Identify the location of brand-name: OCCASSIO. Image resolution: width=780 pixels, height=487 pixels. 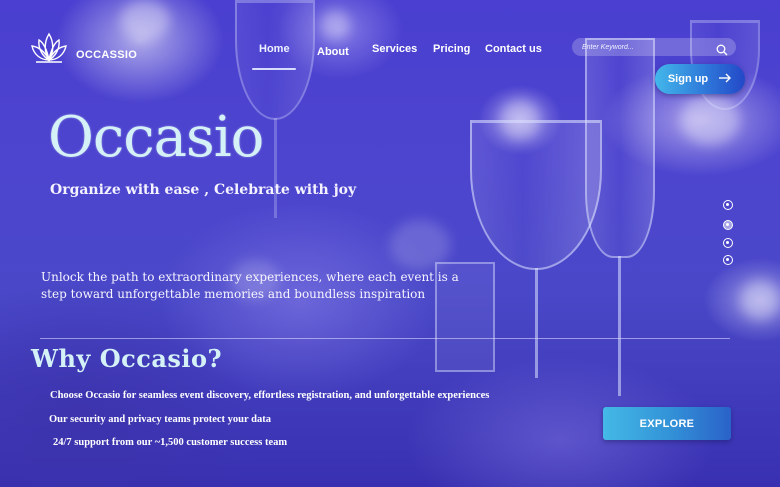
(107, 55).